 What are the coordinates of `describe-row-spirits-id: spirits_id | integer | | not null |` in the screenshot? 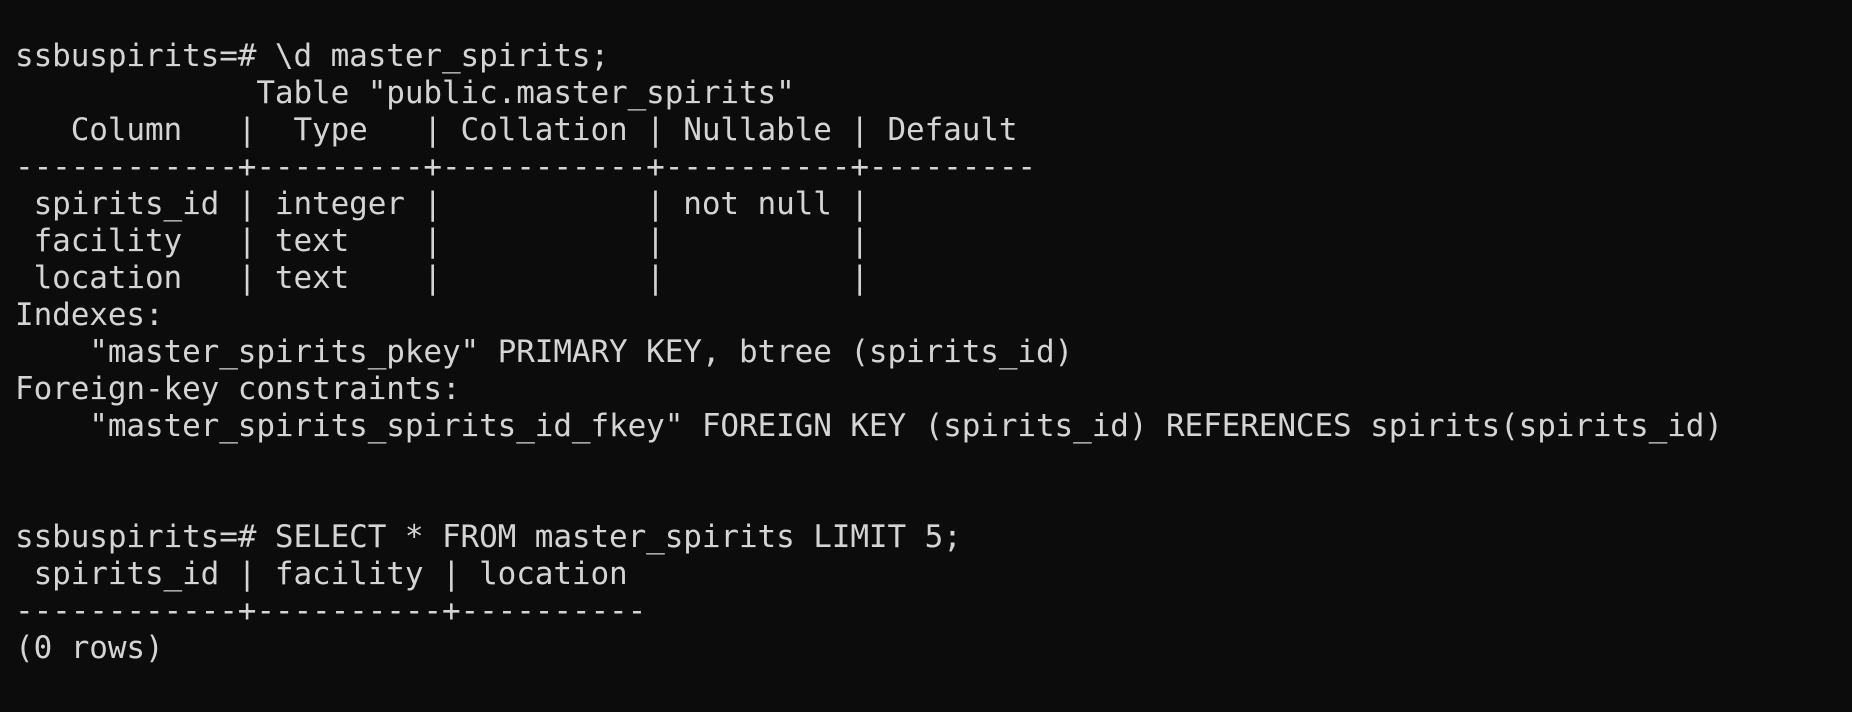 It's located at (442, 204).